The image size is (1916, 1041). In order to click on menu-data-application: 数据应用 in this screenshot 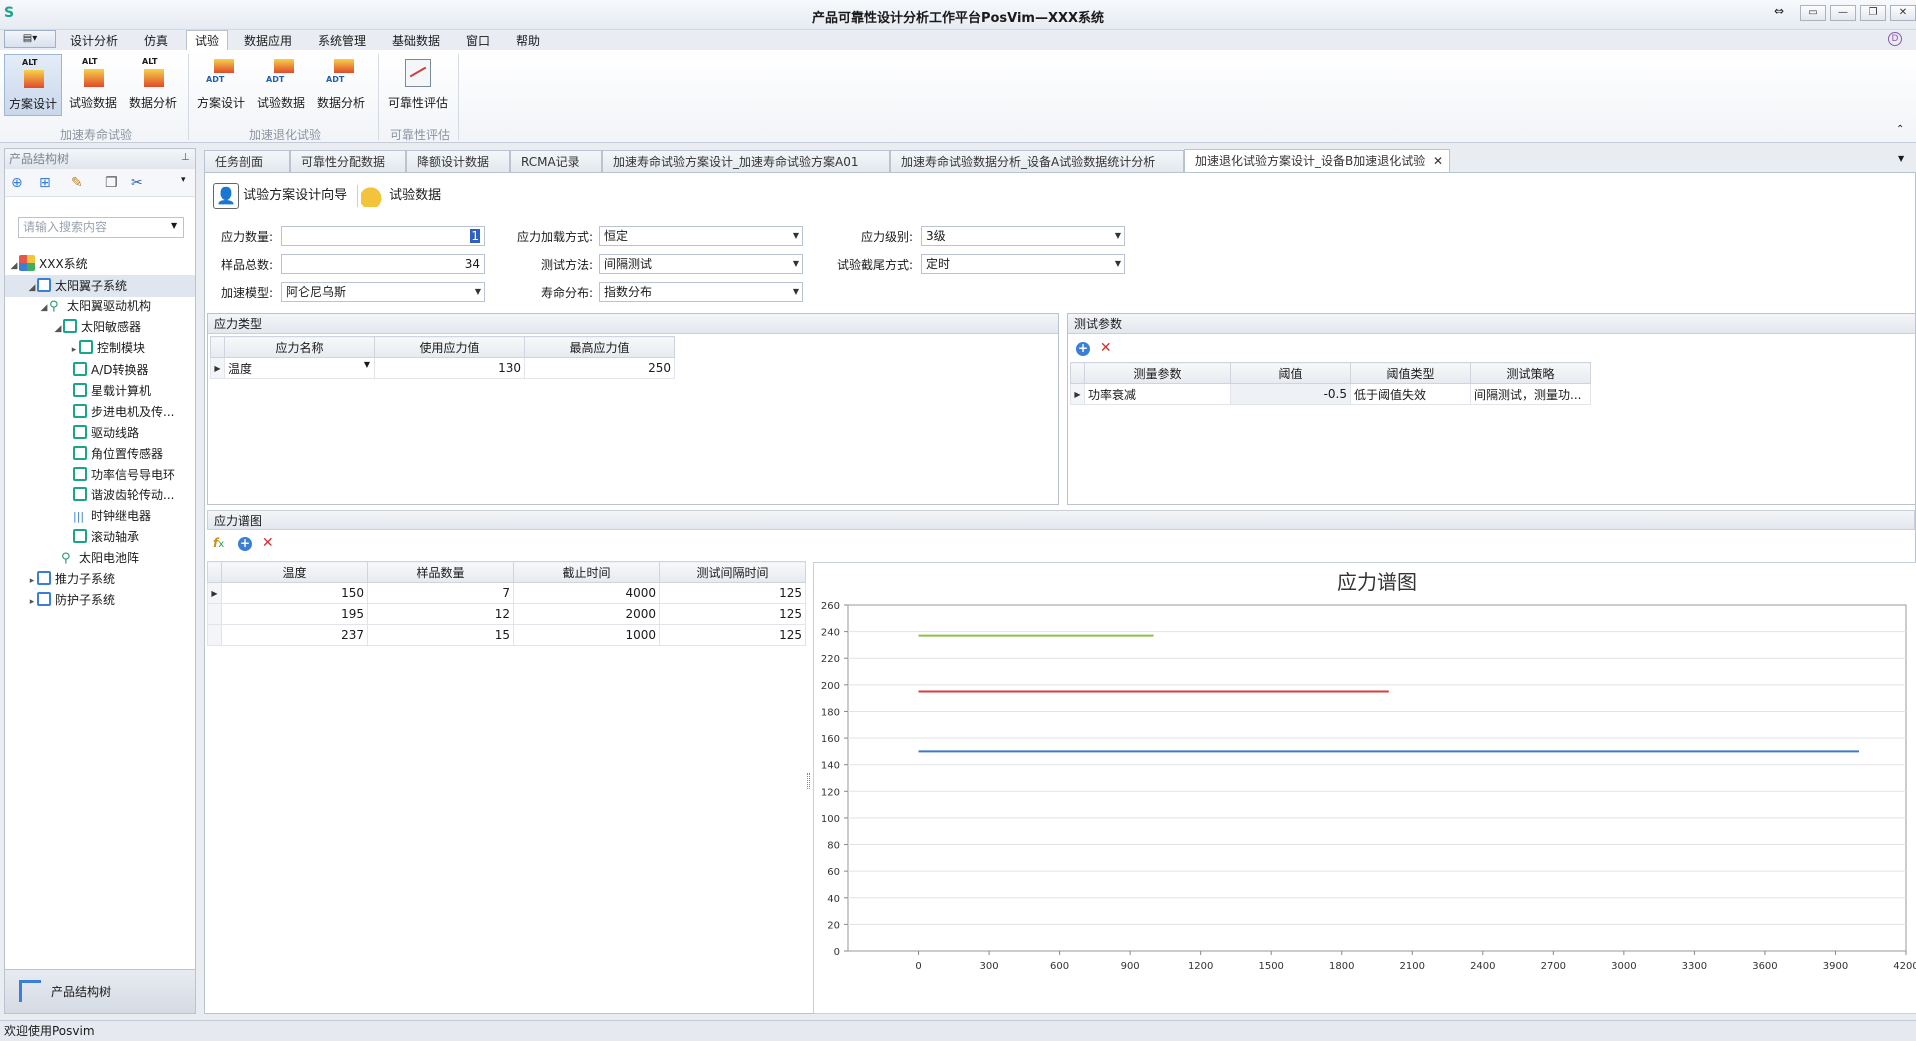, I will do `click(268, 41)`.